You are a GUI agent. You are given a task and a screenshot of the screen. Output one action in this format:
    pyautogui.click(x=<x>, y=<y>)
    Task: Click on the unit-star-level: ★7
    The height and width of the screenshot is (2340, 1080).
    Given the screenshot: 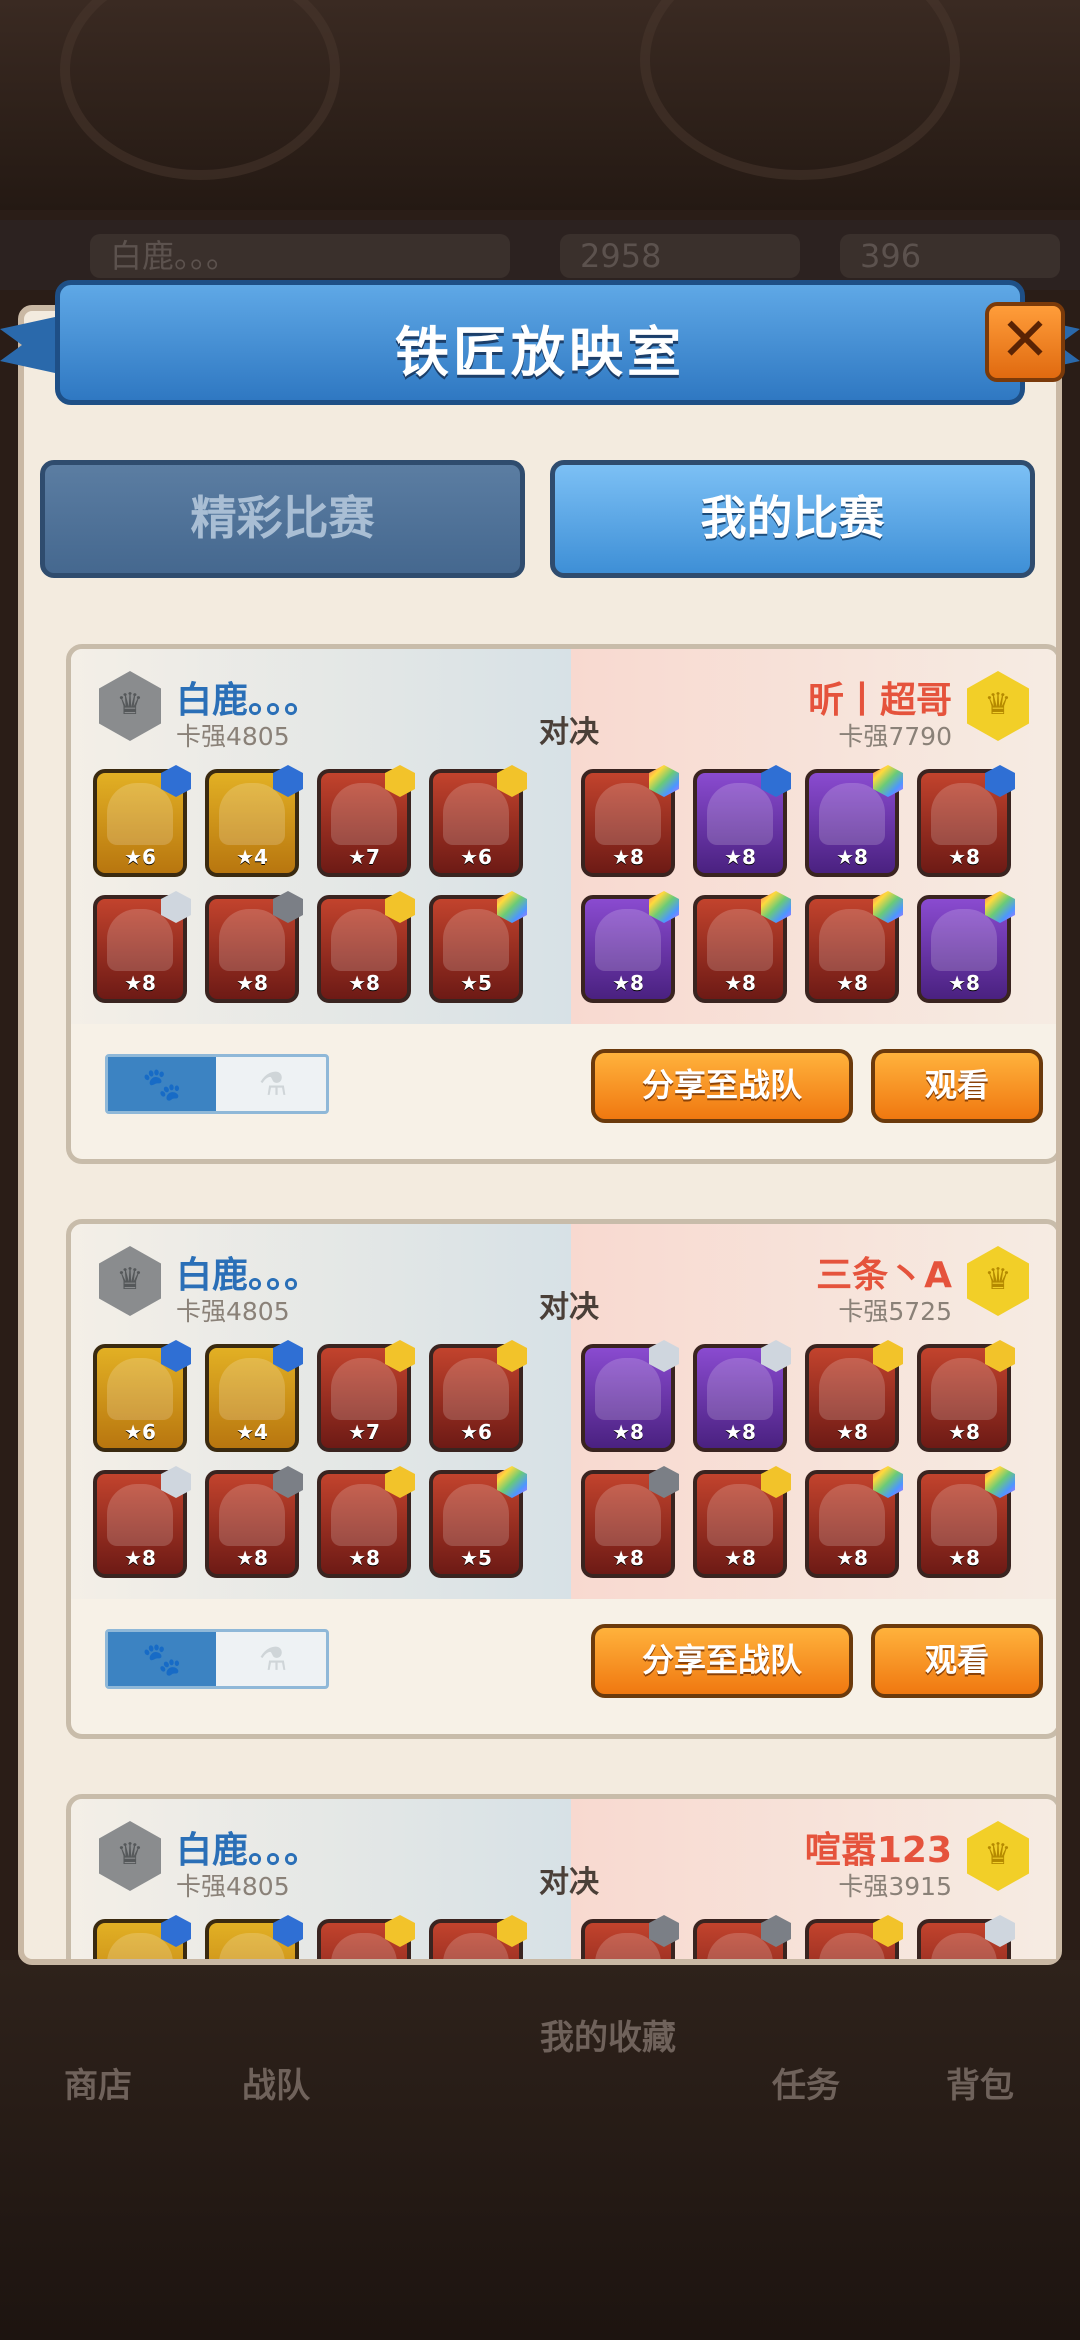 What is the action you would take?
    pyautogui.click(x=364, y=1432)
    